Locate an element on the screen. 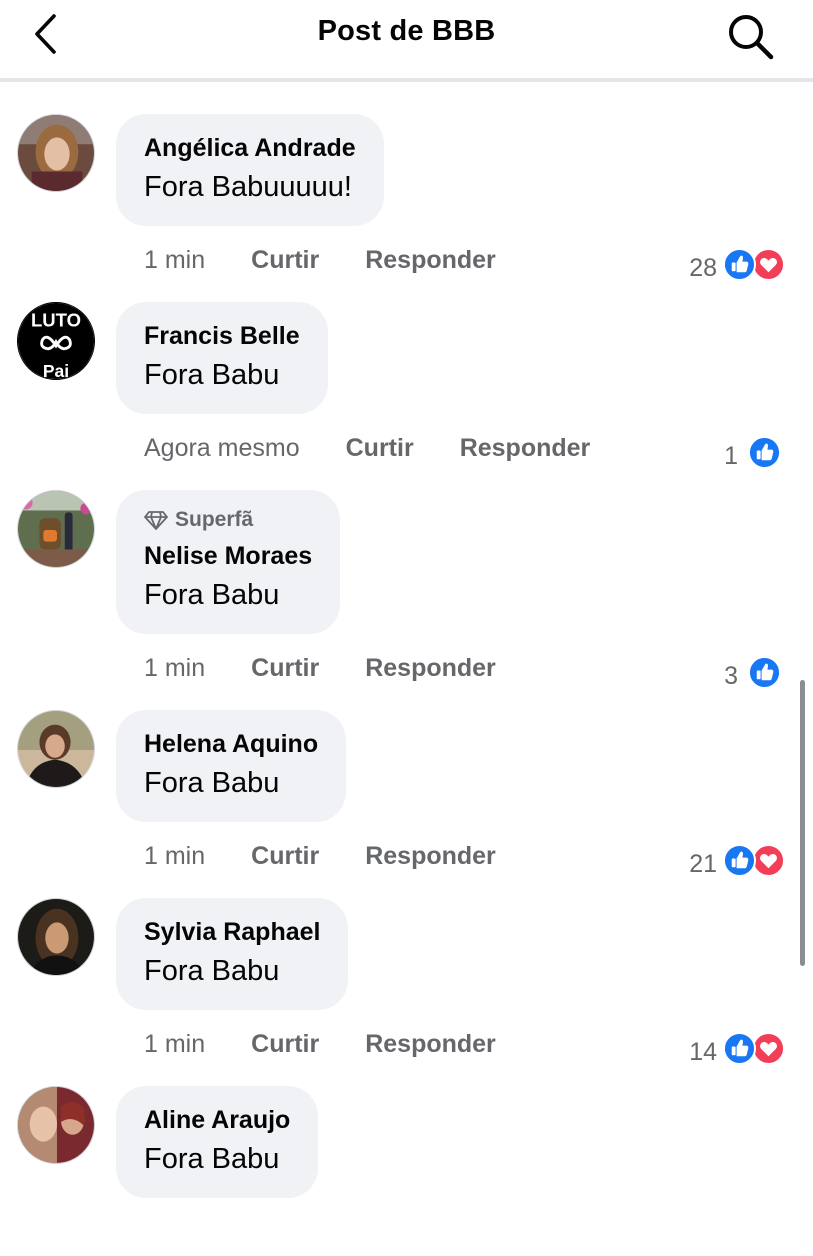 The width and height of the screenshot is (813, 1256). reaction-count: 3 is located at coordinates (731, 675).